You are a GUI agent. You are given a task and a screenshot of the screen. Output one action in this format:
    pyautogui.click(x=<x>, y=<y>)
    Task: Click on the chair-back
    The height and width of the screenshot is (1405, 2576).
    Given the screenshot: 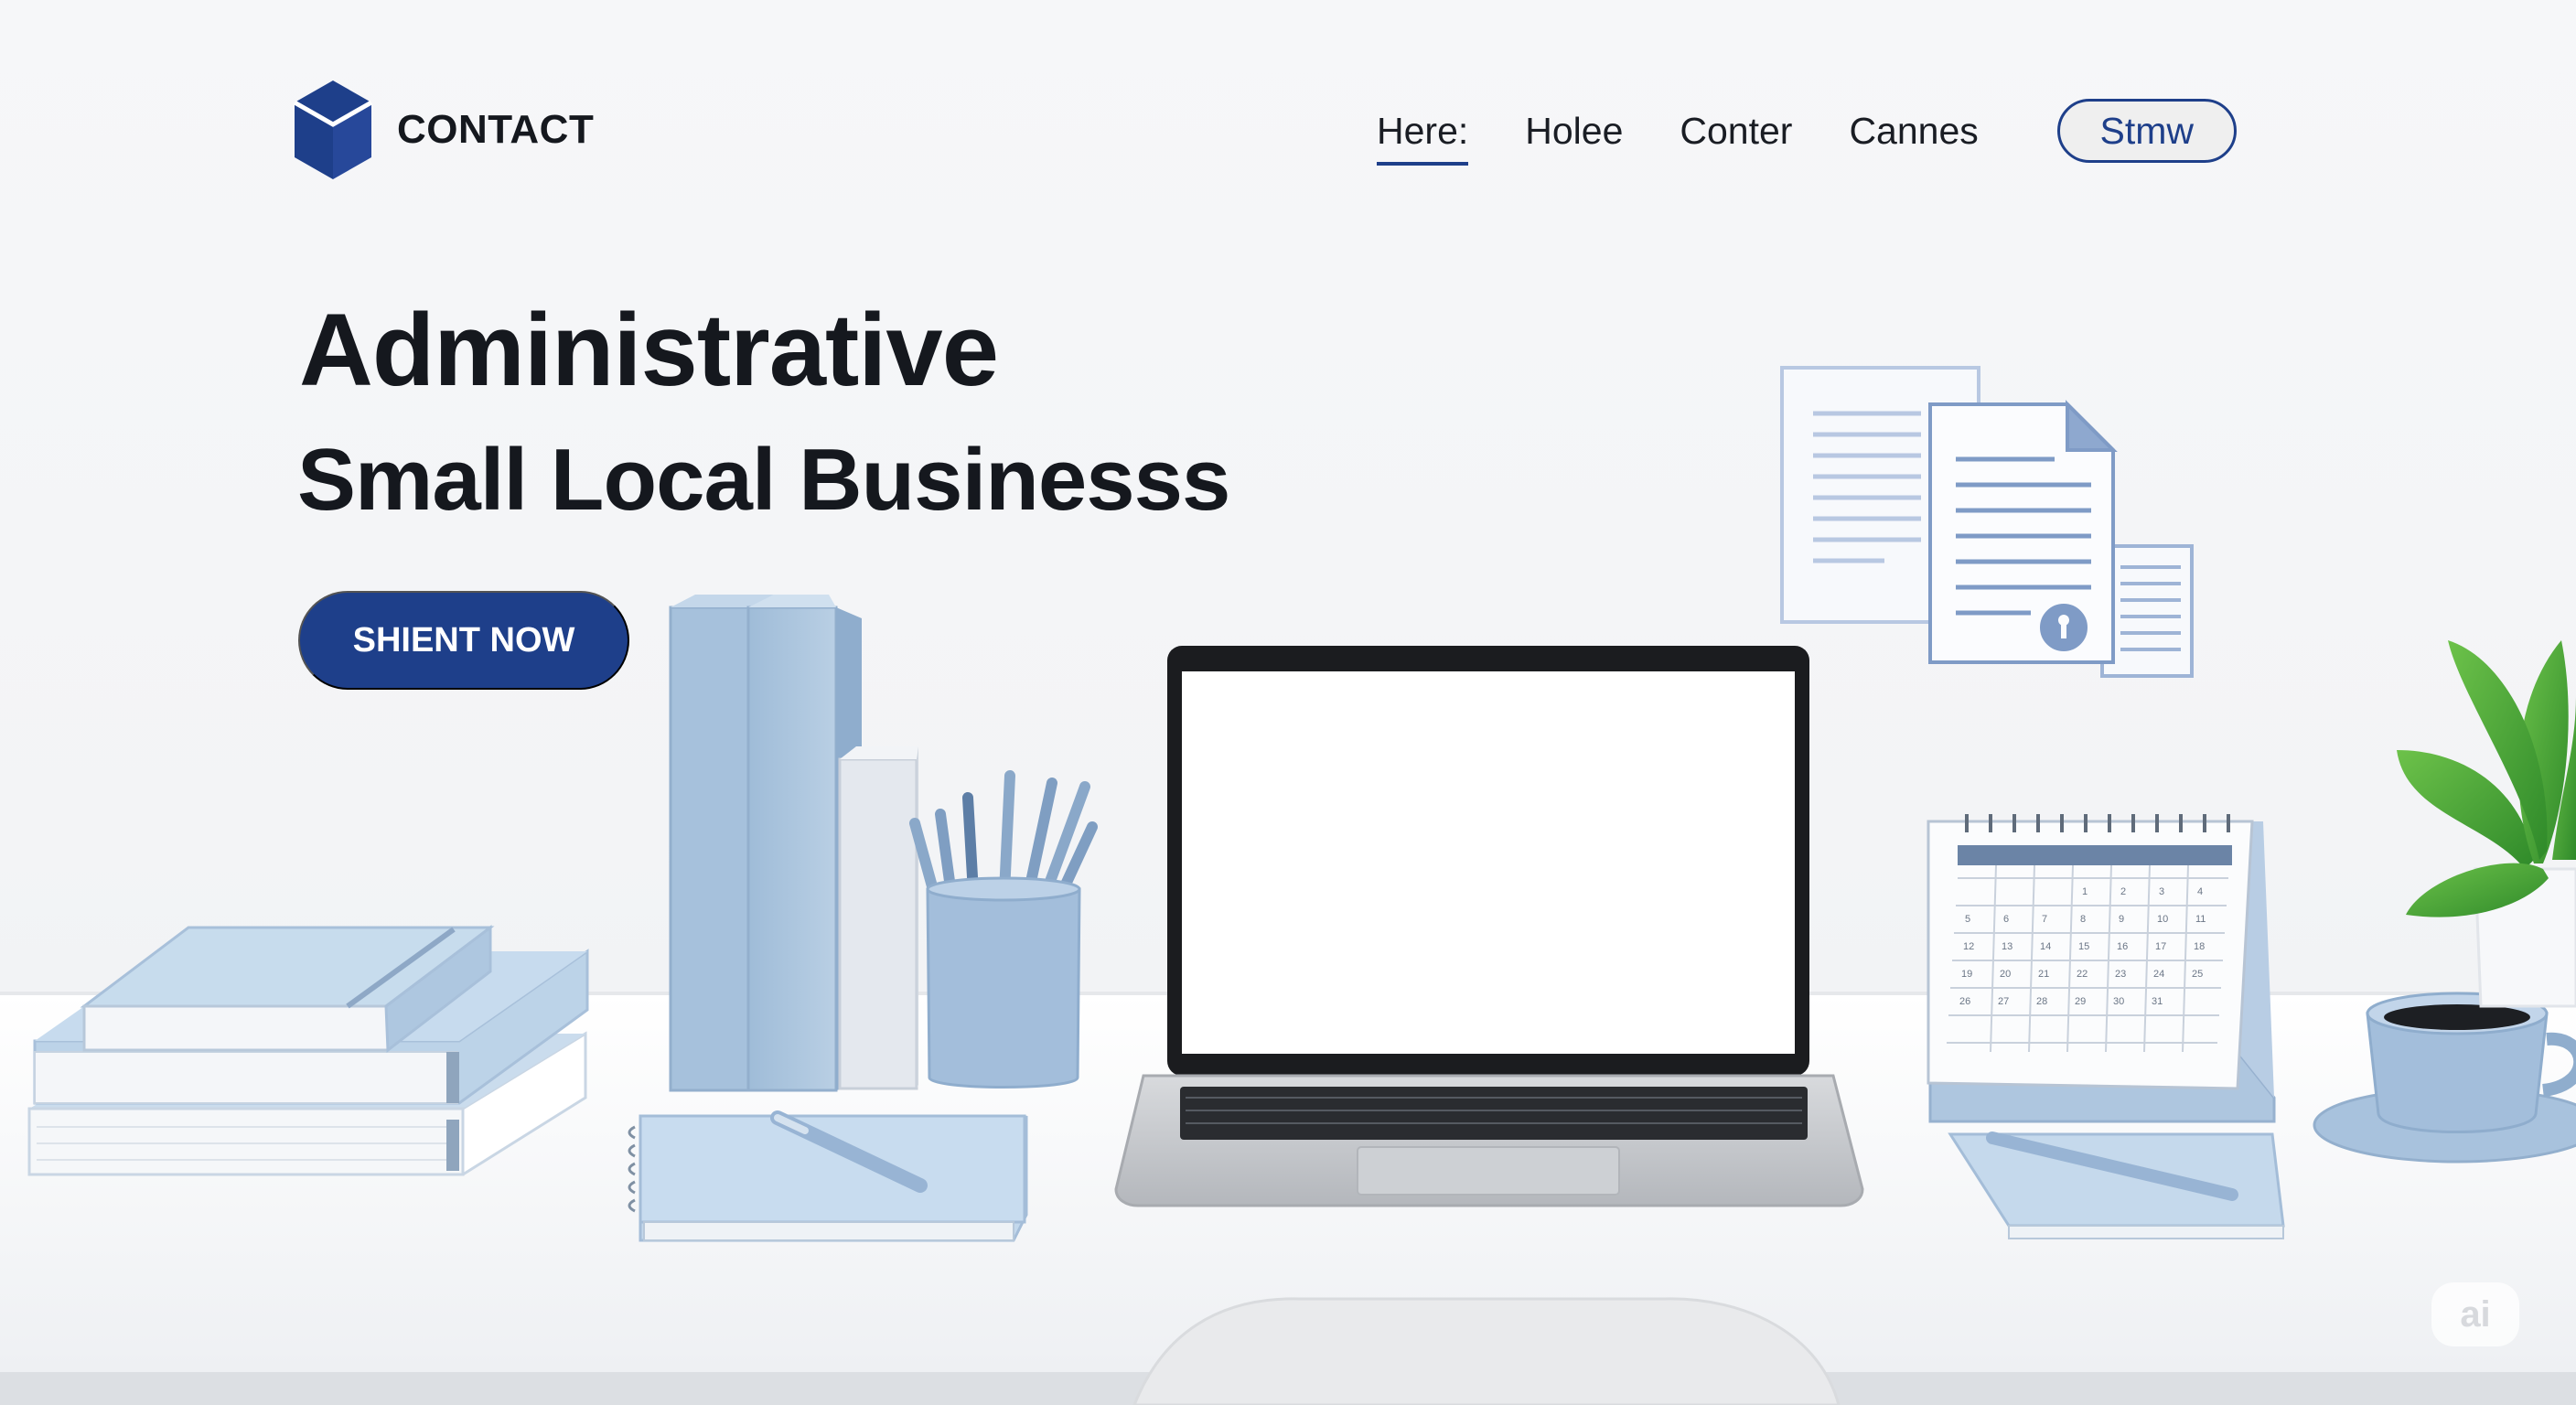 What is the action you would take?
    pyautogui.click(x=1486, y=1351)
    